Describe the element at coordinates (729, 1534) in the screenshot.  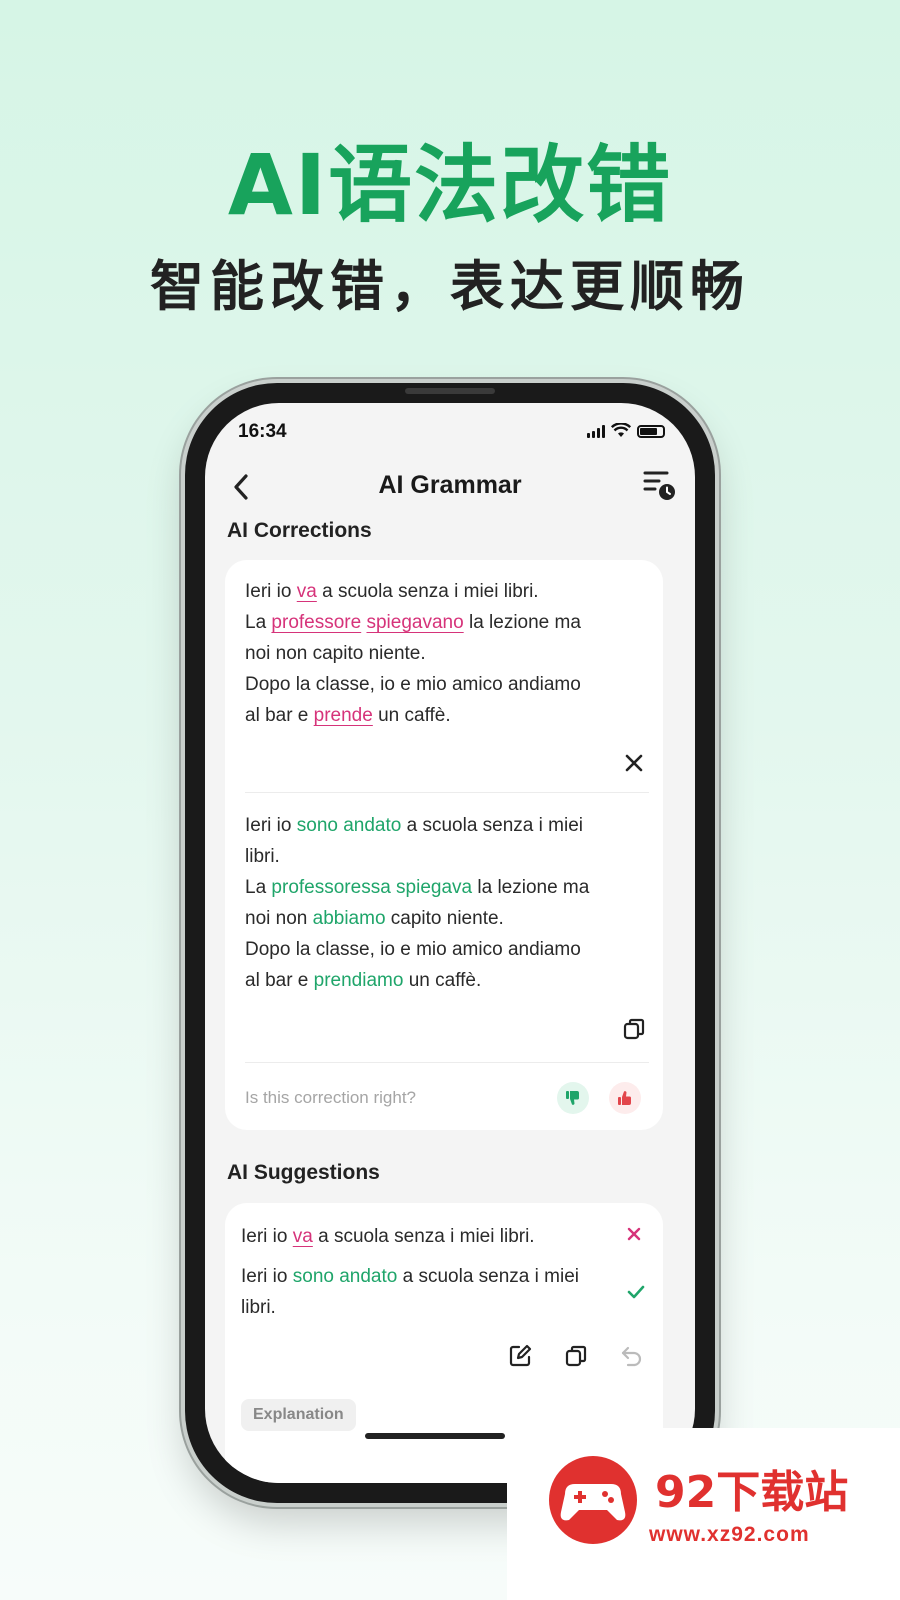
I see `watermark-url: www.xz92.com` at that location.